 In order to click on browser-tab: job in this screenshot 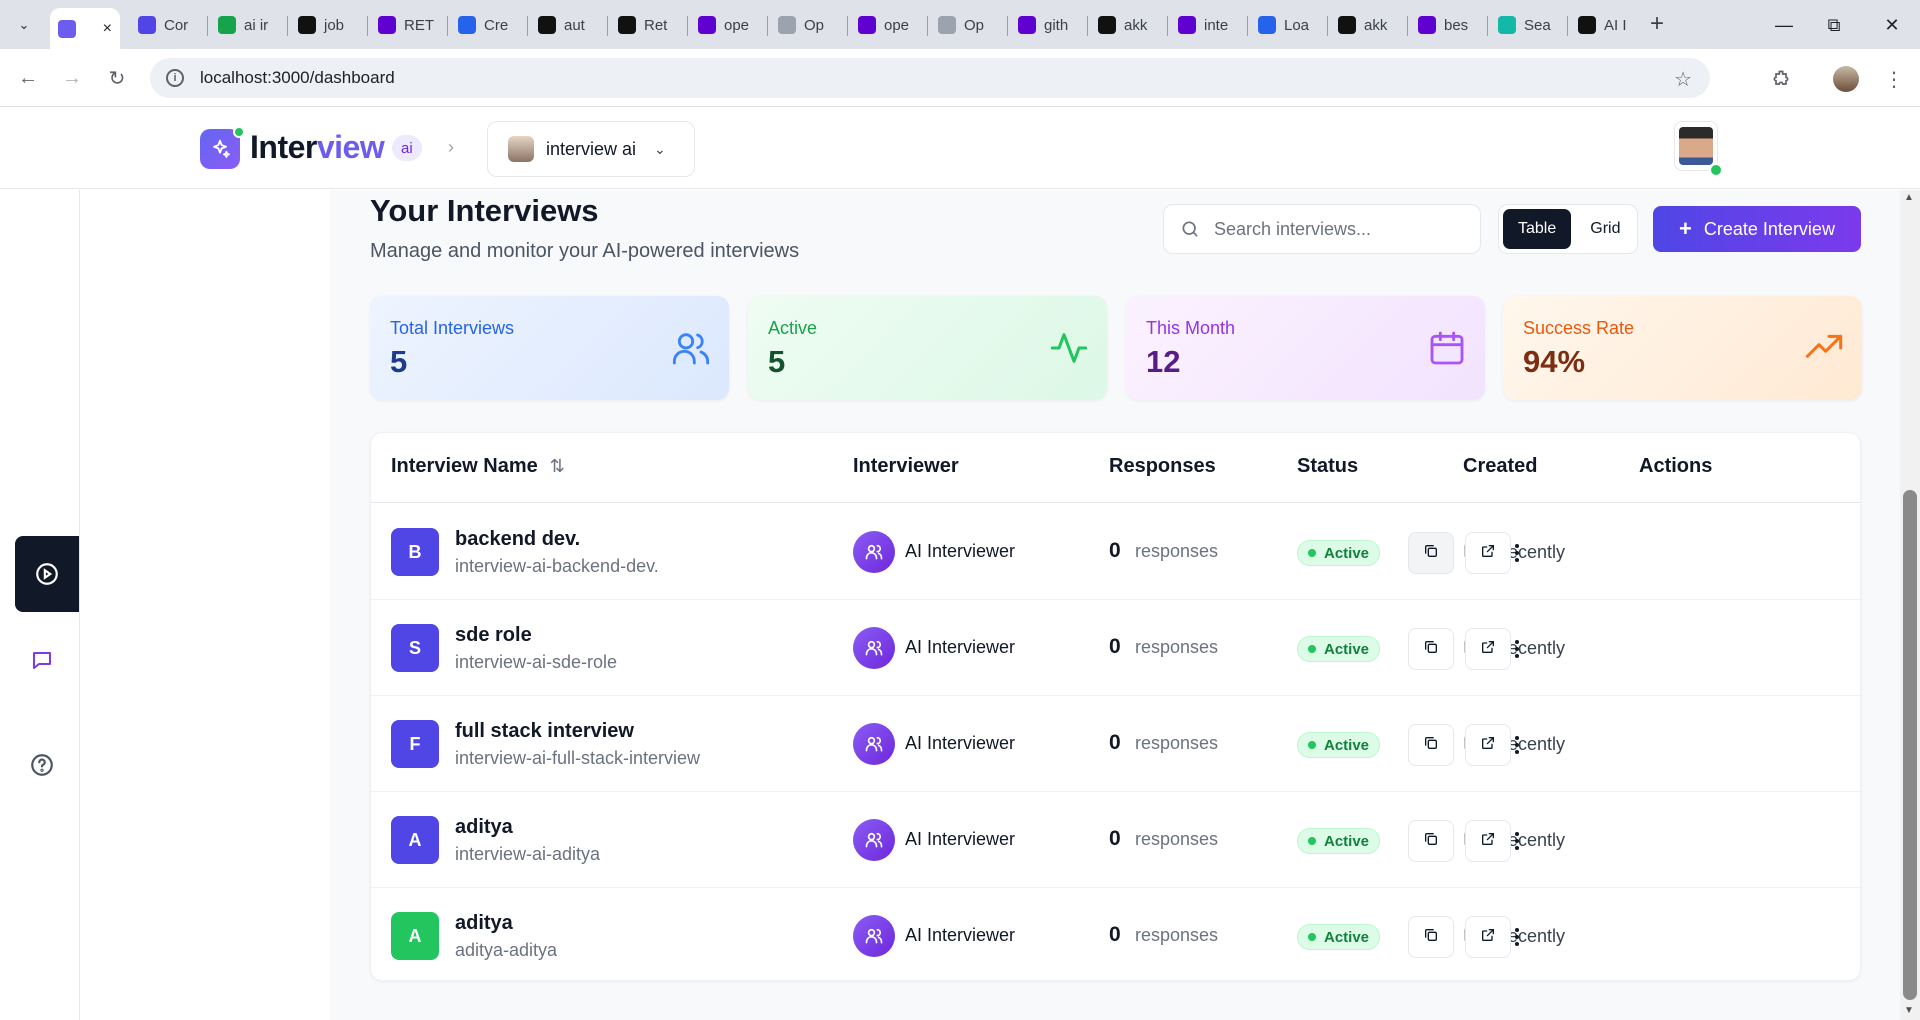, I will do `click(328, 25)`.